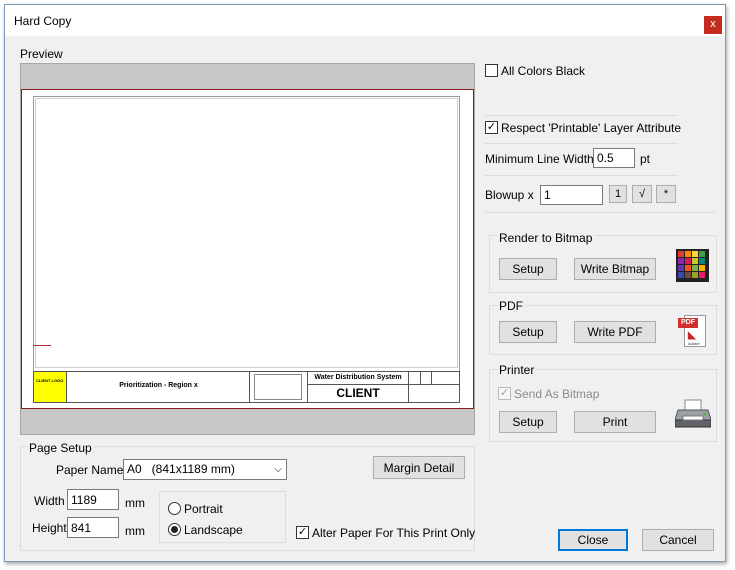 This screenshot has height=570, width=735. I want to click on width-unit: mm, so click(135, 503).